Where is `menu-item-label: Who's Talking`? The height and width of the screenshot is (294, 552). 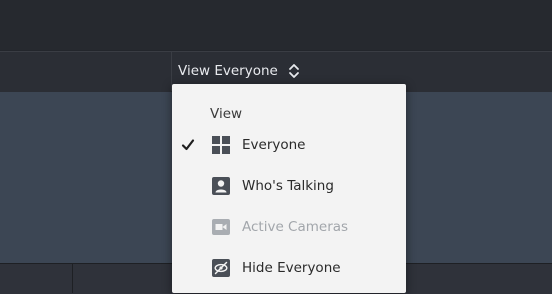
menu-item-label: Who's Talking is located at coordinates (288, 186).